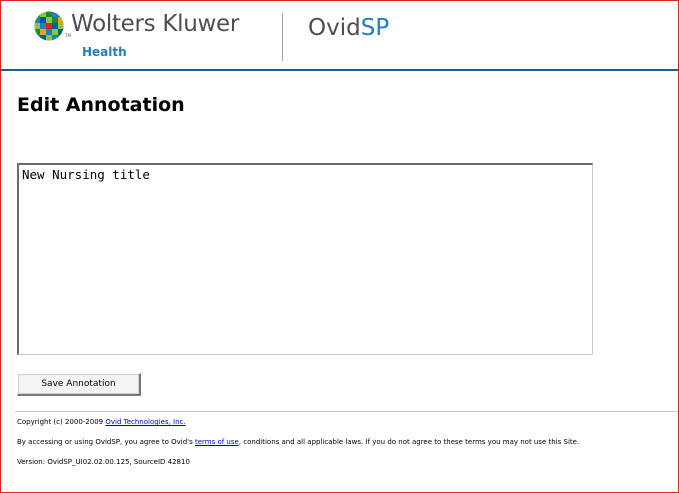  Describe the element at coordinates (346, 411) in the screenshot. I see `footer-rule` at that location.